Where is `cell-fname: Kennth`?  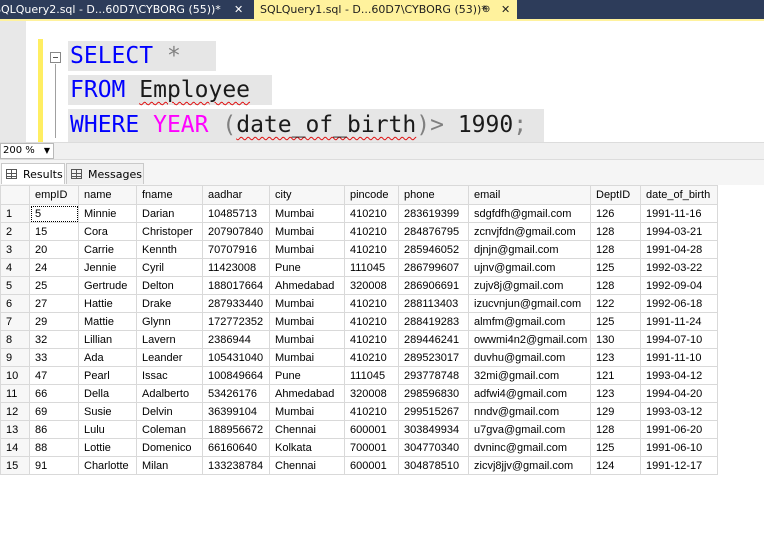
cell-fname: Kennth is located at coordinates (169, 249).